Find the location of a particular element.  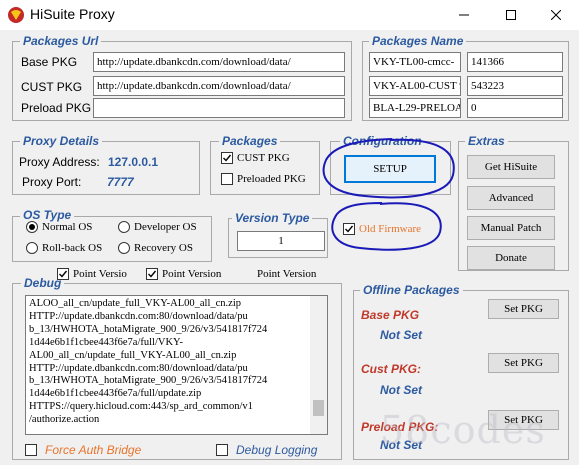

annotation-overlay is located at coordinates (388, 194).